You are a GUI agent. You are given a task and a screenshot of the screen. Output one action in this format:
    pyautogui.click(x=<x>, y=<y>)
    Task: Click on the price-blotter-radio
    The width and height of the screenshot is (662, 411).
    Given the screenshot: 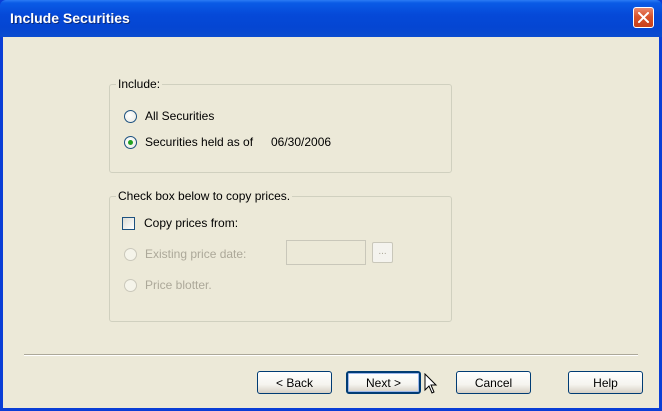 What is the action you would take?
    pyautogui.click(x=130, y=285)
    